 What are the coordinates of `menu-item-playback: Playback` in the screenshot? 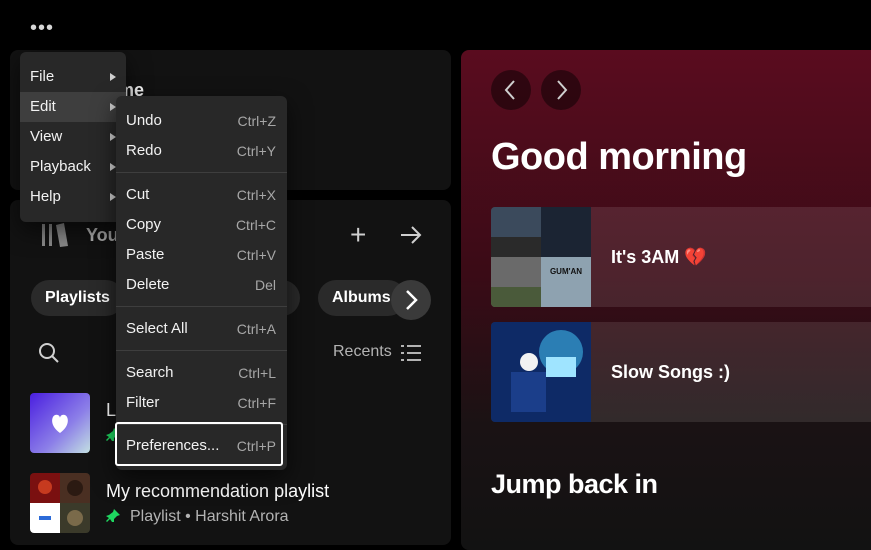 It's located at (73, 167).